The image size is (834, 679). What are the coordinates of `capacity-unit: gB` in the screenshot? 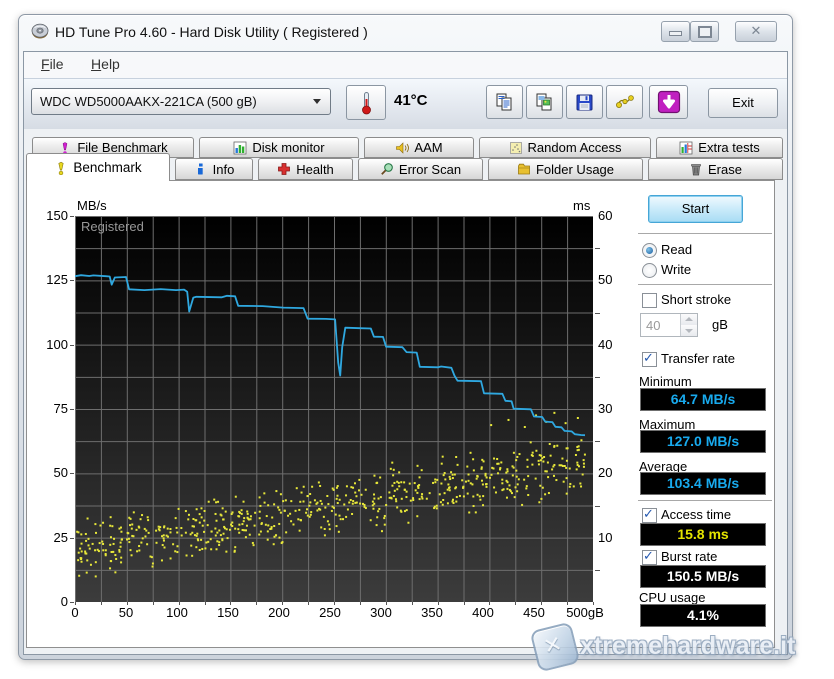 It's located at (720, 324).